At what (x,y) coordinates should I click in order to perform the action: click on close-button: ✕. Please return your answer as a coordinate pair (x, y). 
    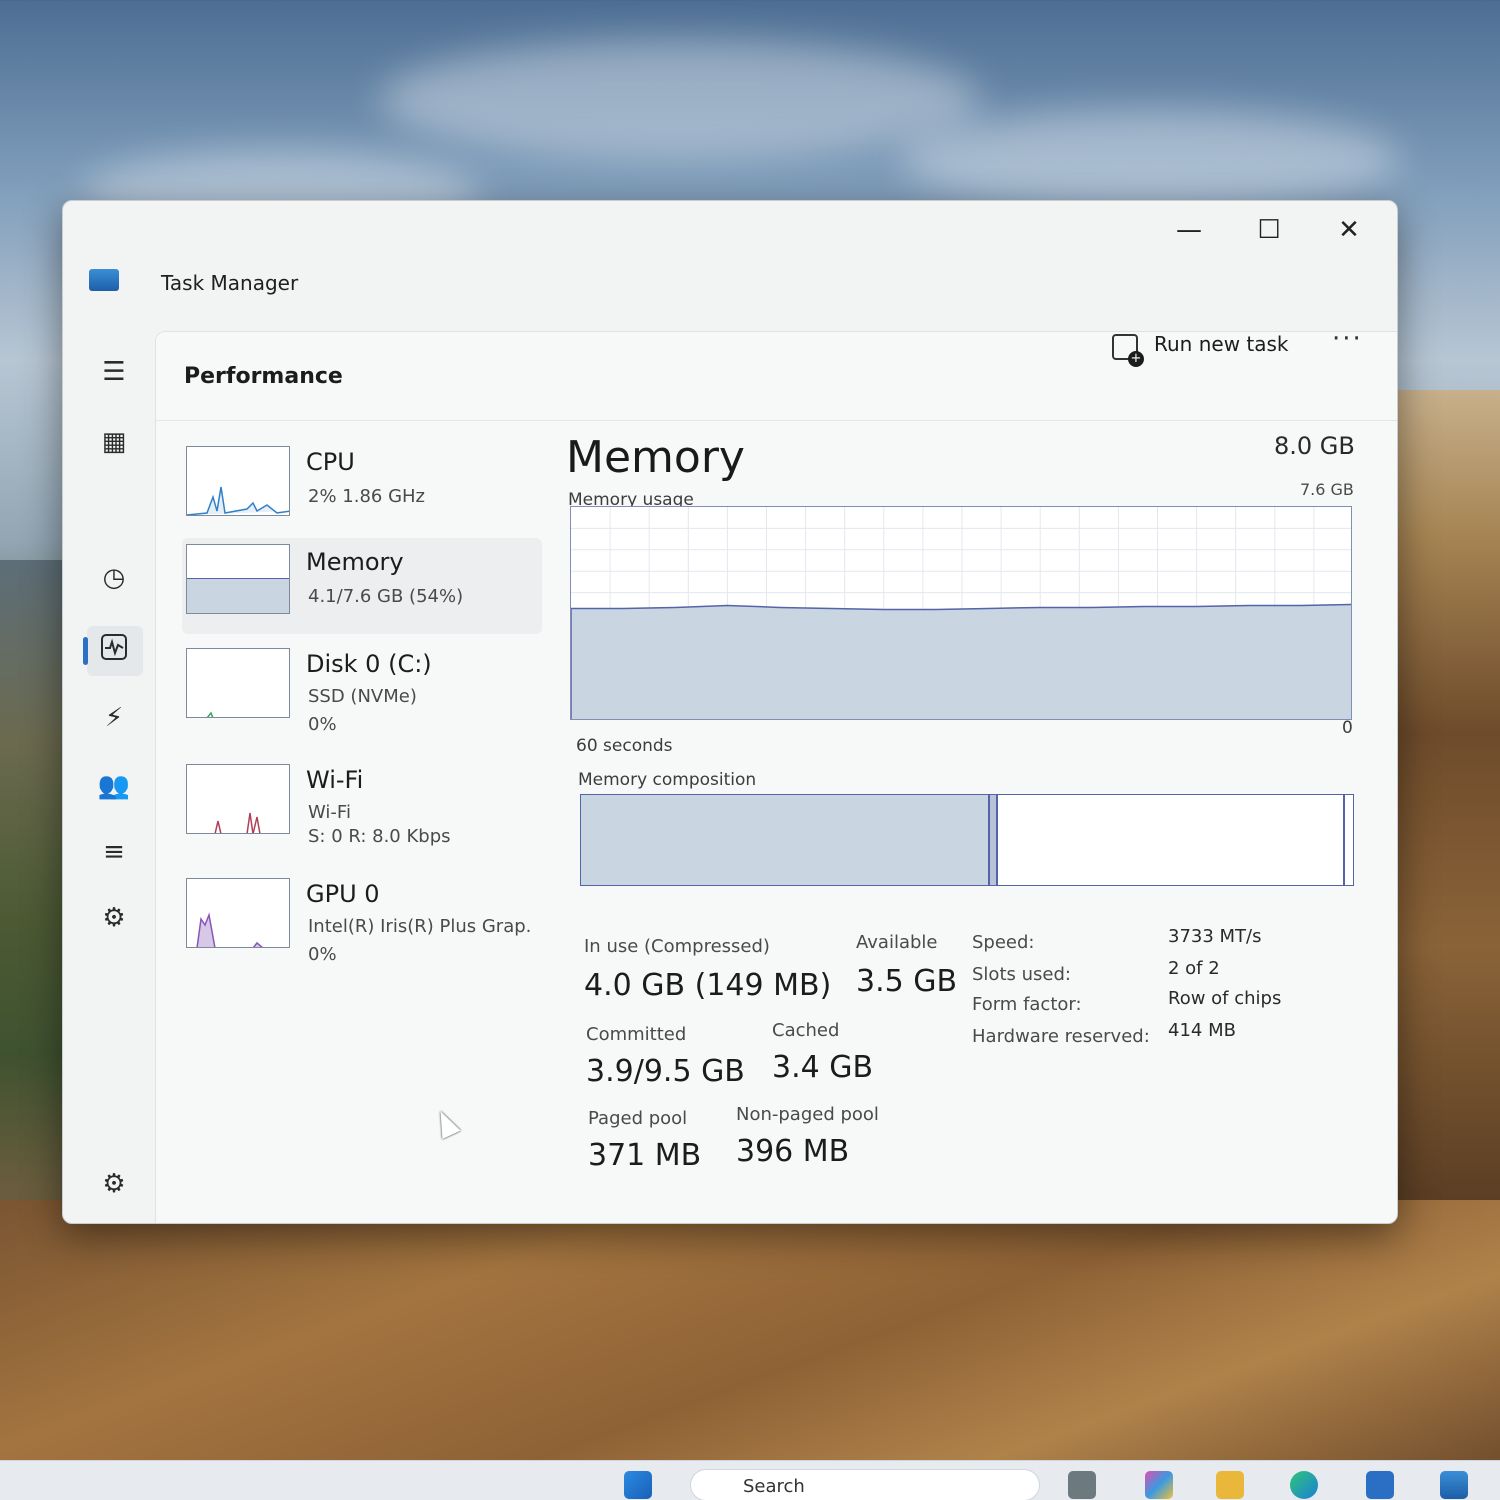
    Looking at the image, I should click on (1349, 231).